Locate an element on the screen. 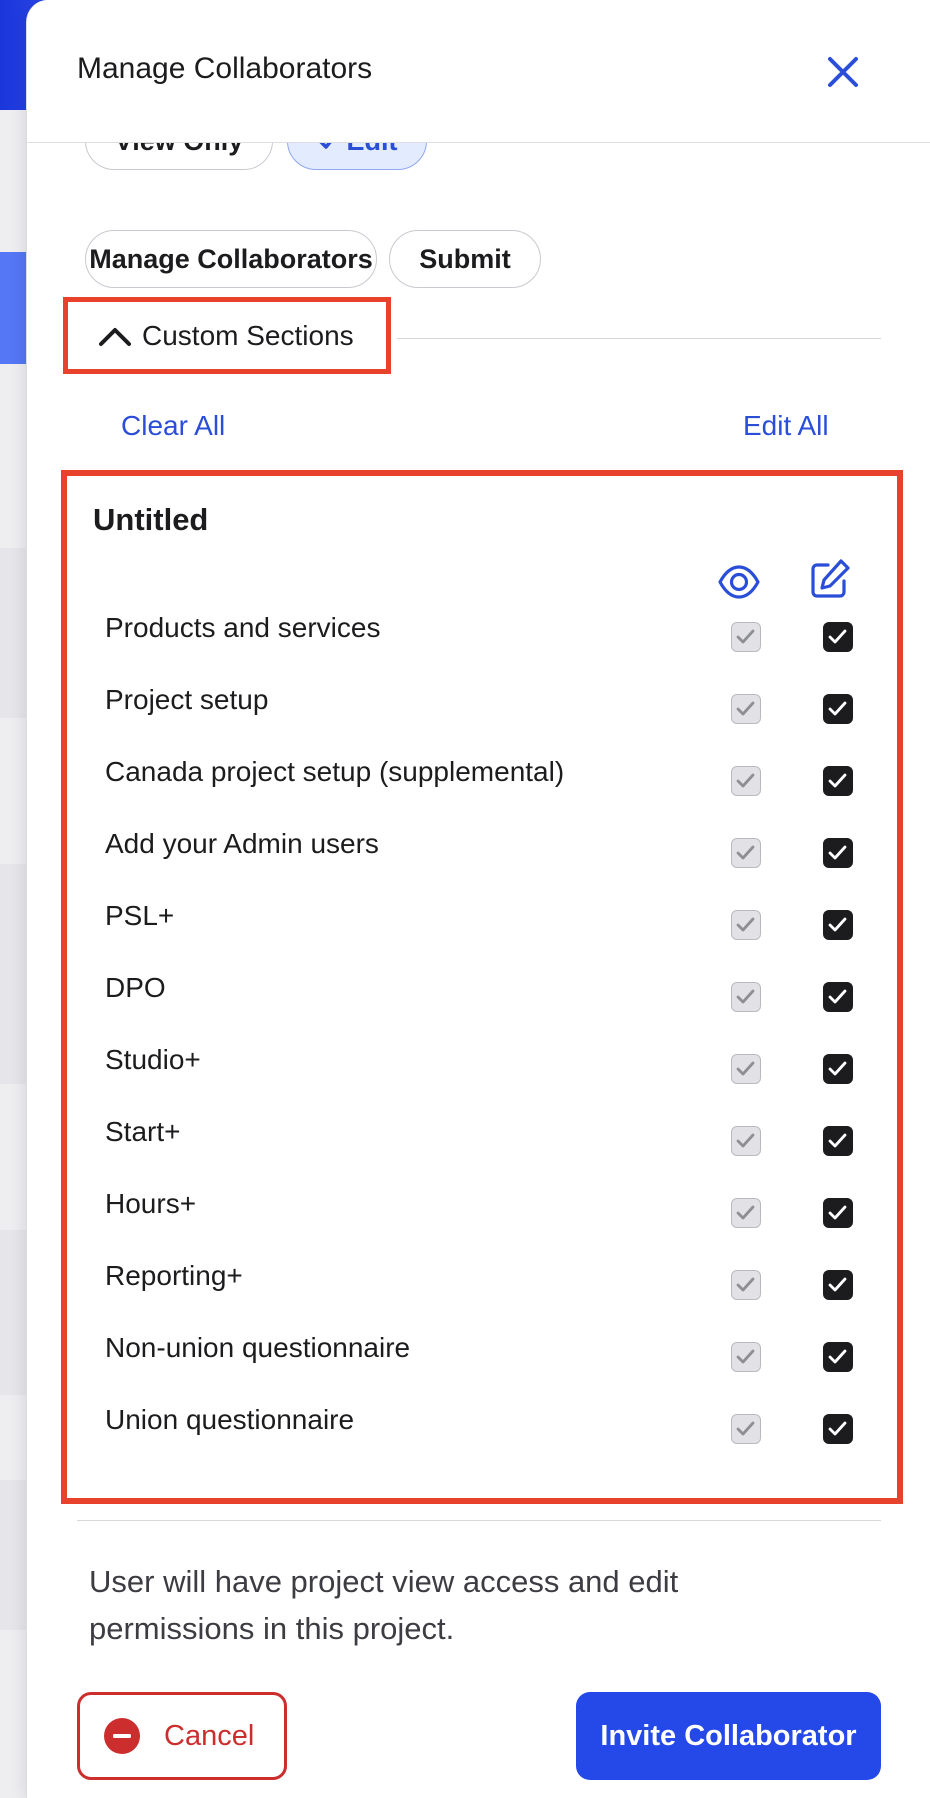 The height and width of the screenshot is (1798, 930). custom-sections-label: Custom Sections is located at coordinates (248, 335).